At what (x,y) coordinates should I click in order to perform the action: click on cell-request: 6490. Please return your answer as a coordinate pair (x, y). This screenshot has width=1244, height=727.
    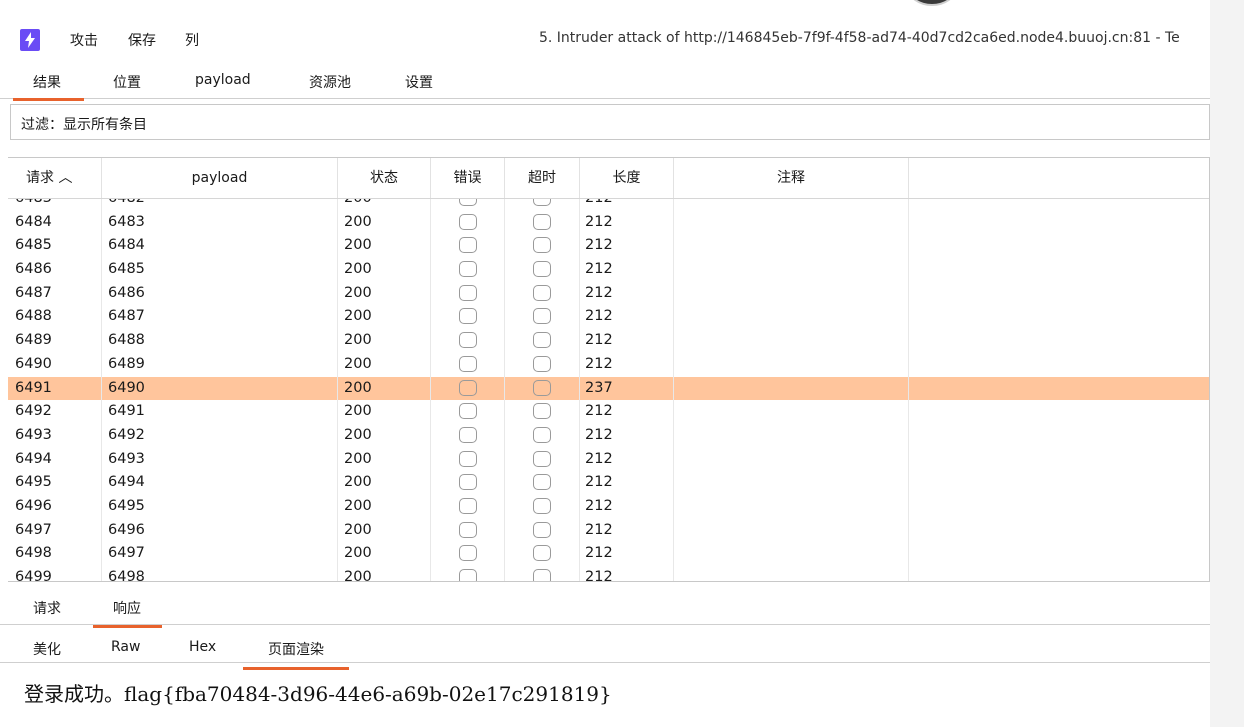
    Looking at the image, I should click on (33, 363).